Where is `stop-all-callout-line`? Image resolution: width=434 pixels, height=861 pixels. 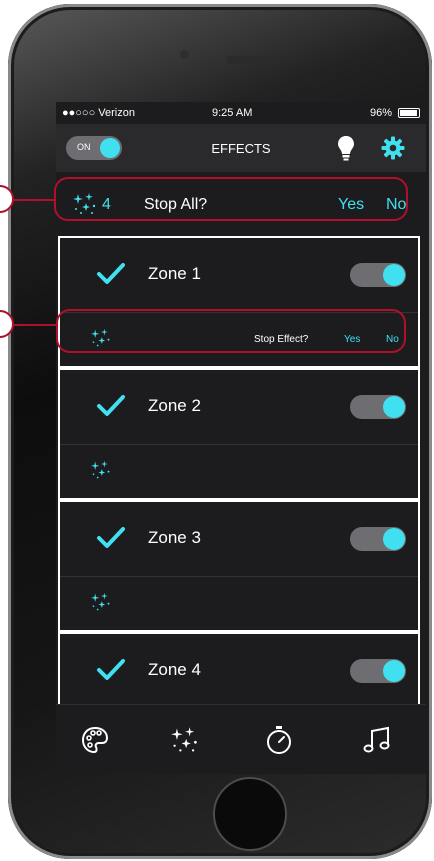
stop-all-callout-line is located at coordinates (33, 200).